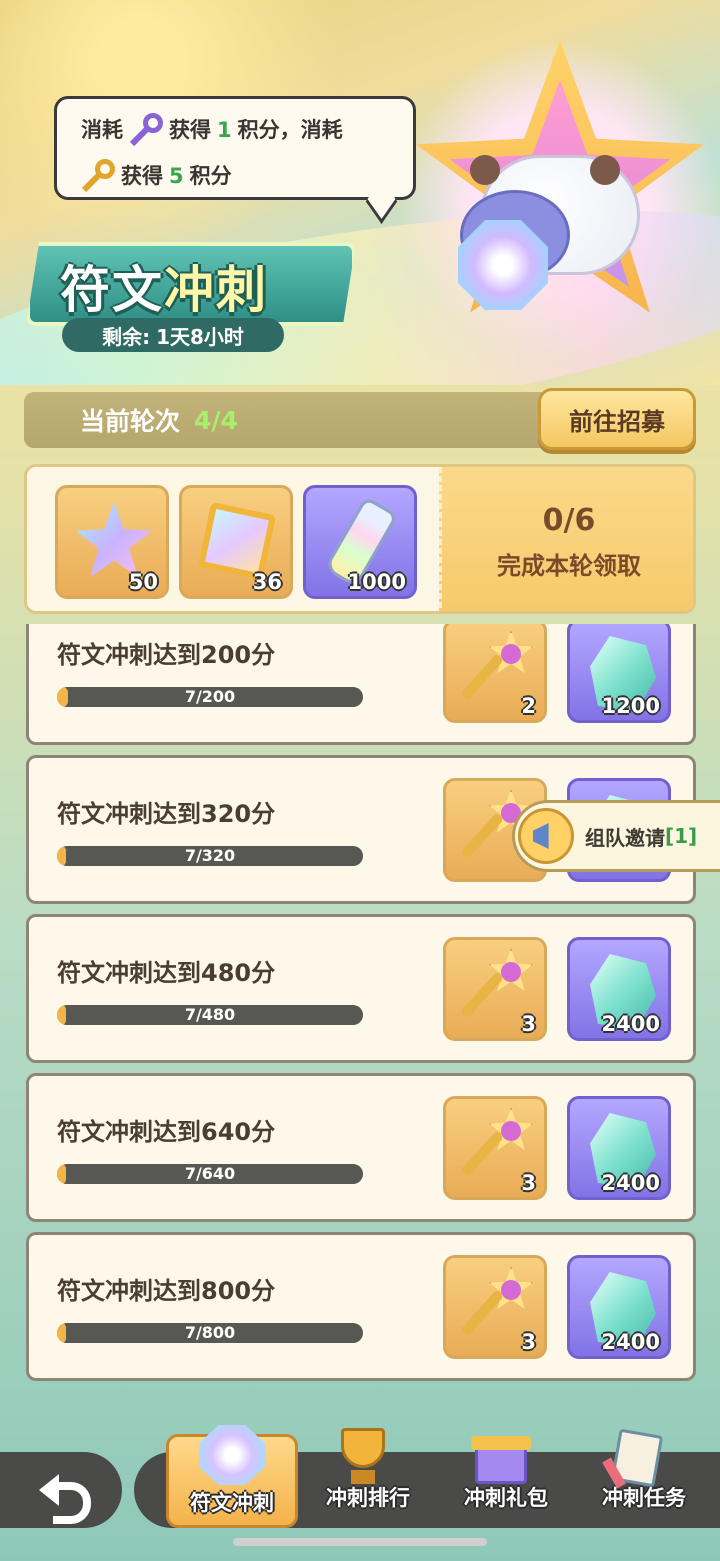  What do you see at coordinates (360, 1542) in the screenshot?
I see `home-indicator` at bounding box center [360, 1542].